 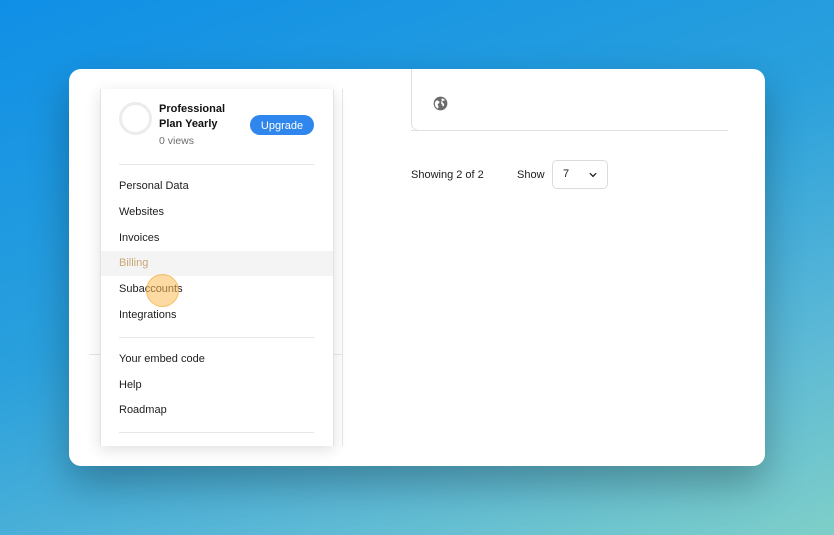 I want to click on page-size-value: 7, so click(x=566, y=174).